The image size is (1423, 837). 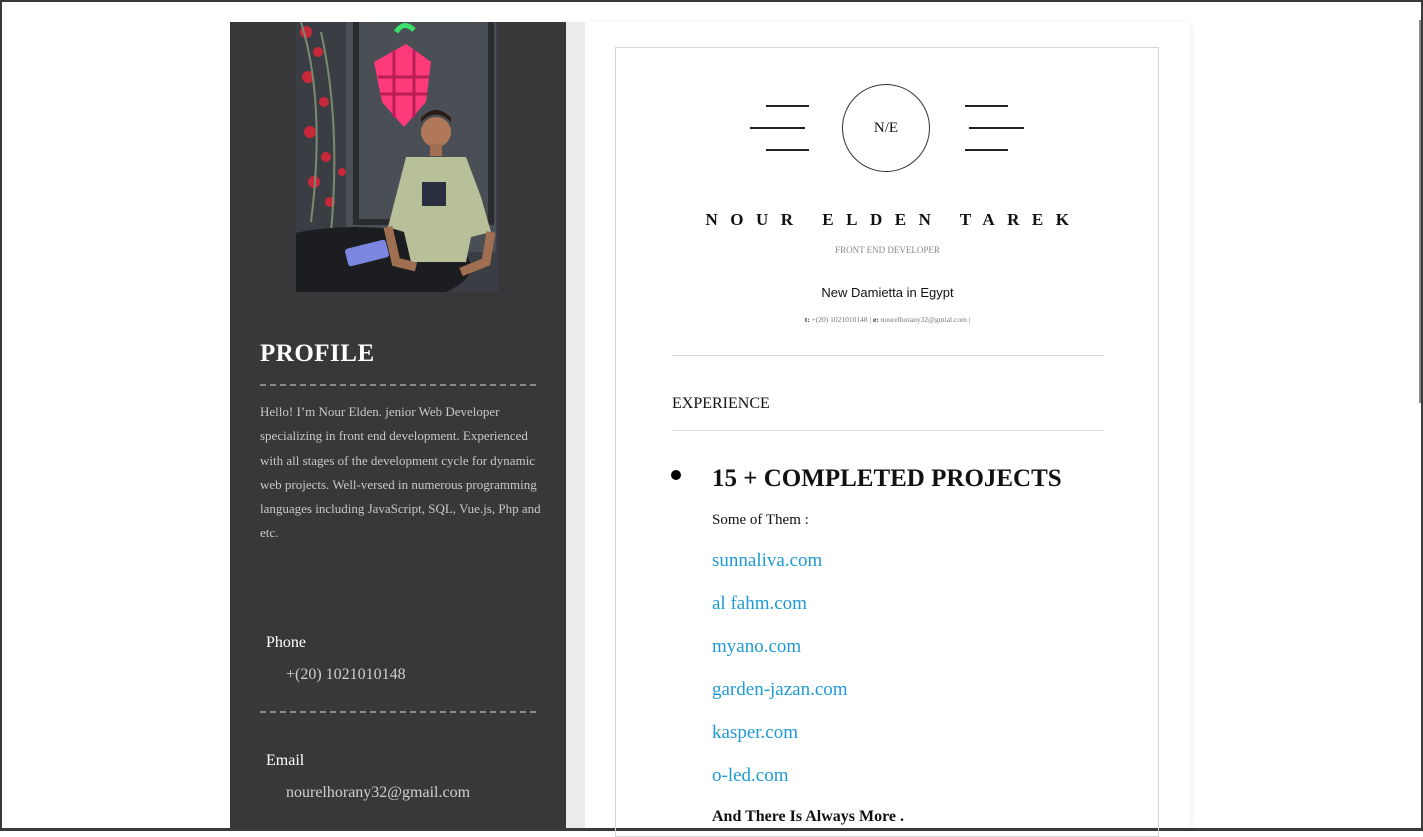 I want to click on project-link: o-led.com, so click(x=750, y=776).